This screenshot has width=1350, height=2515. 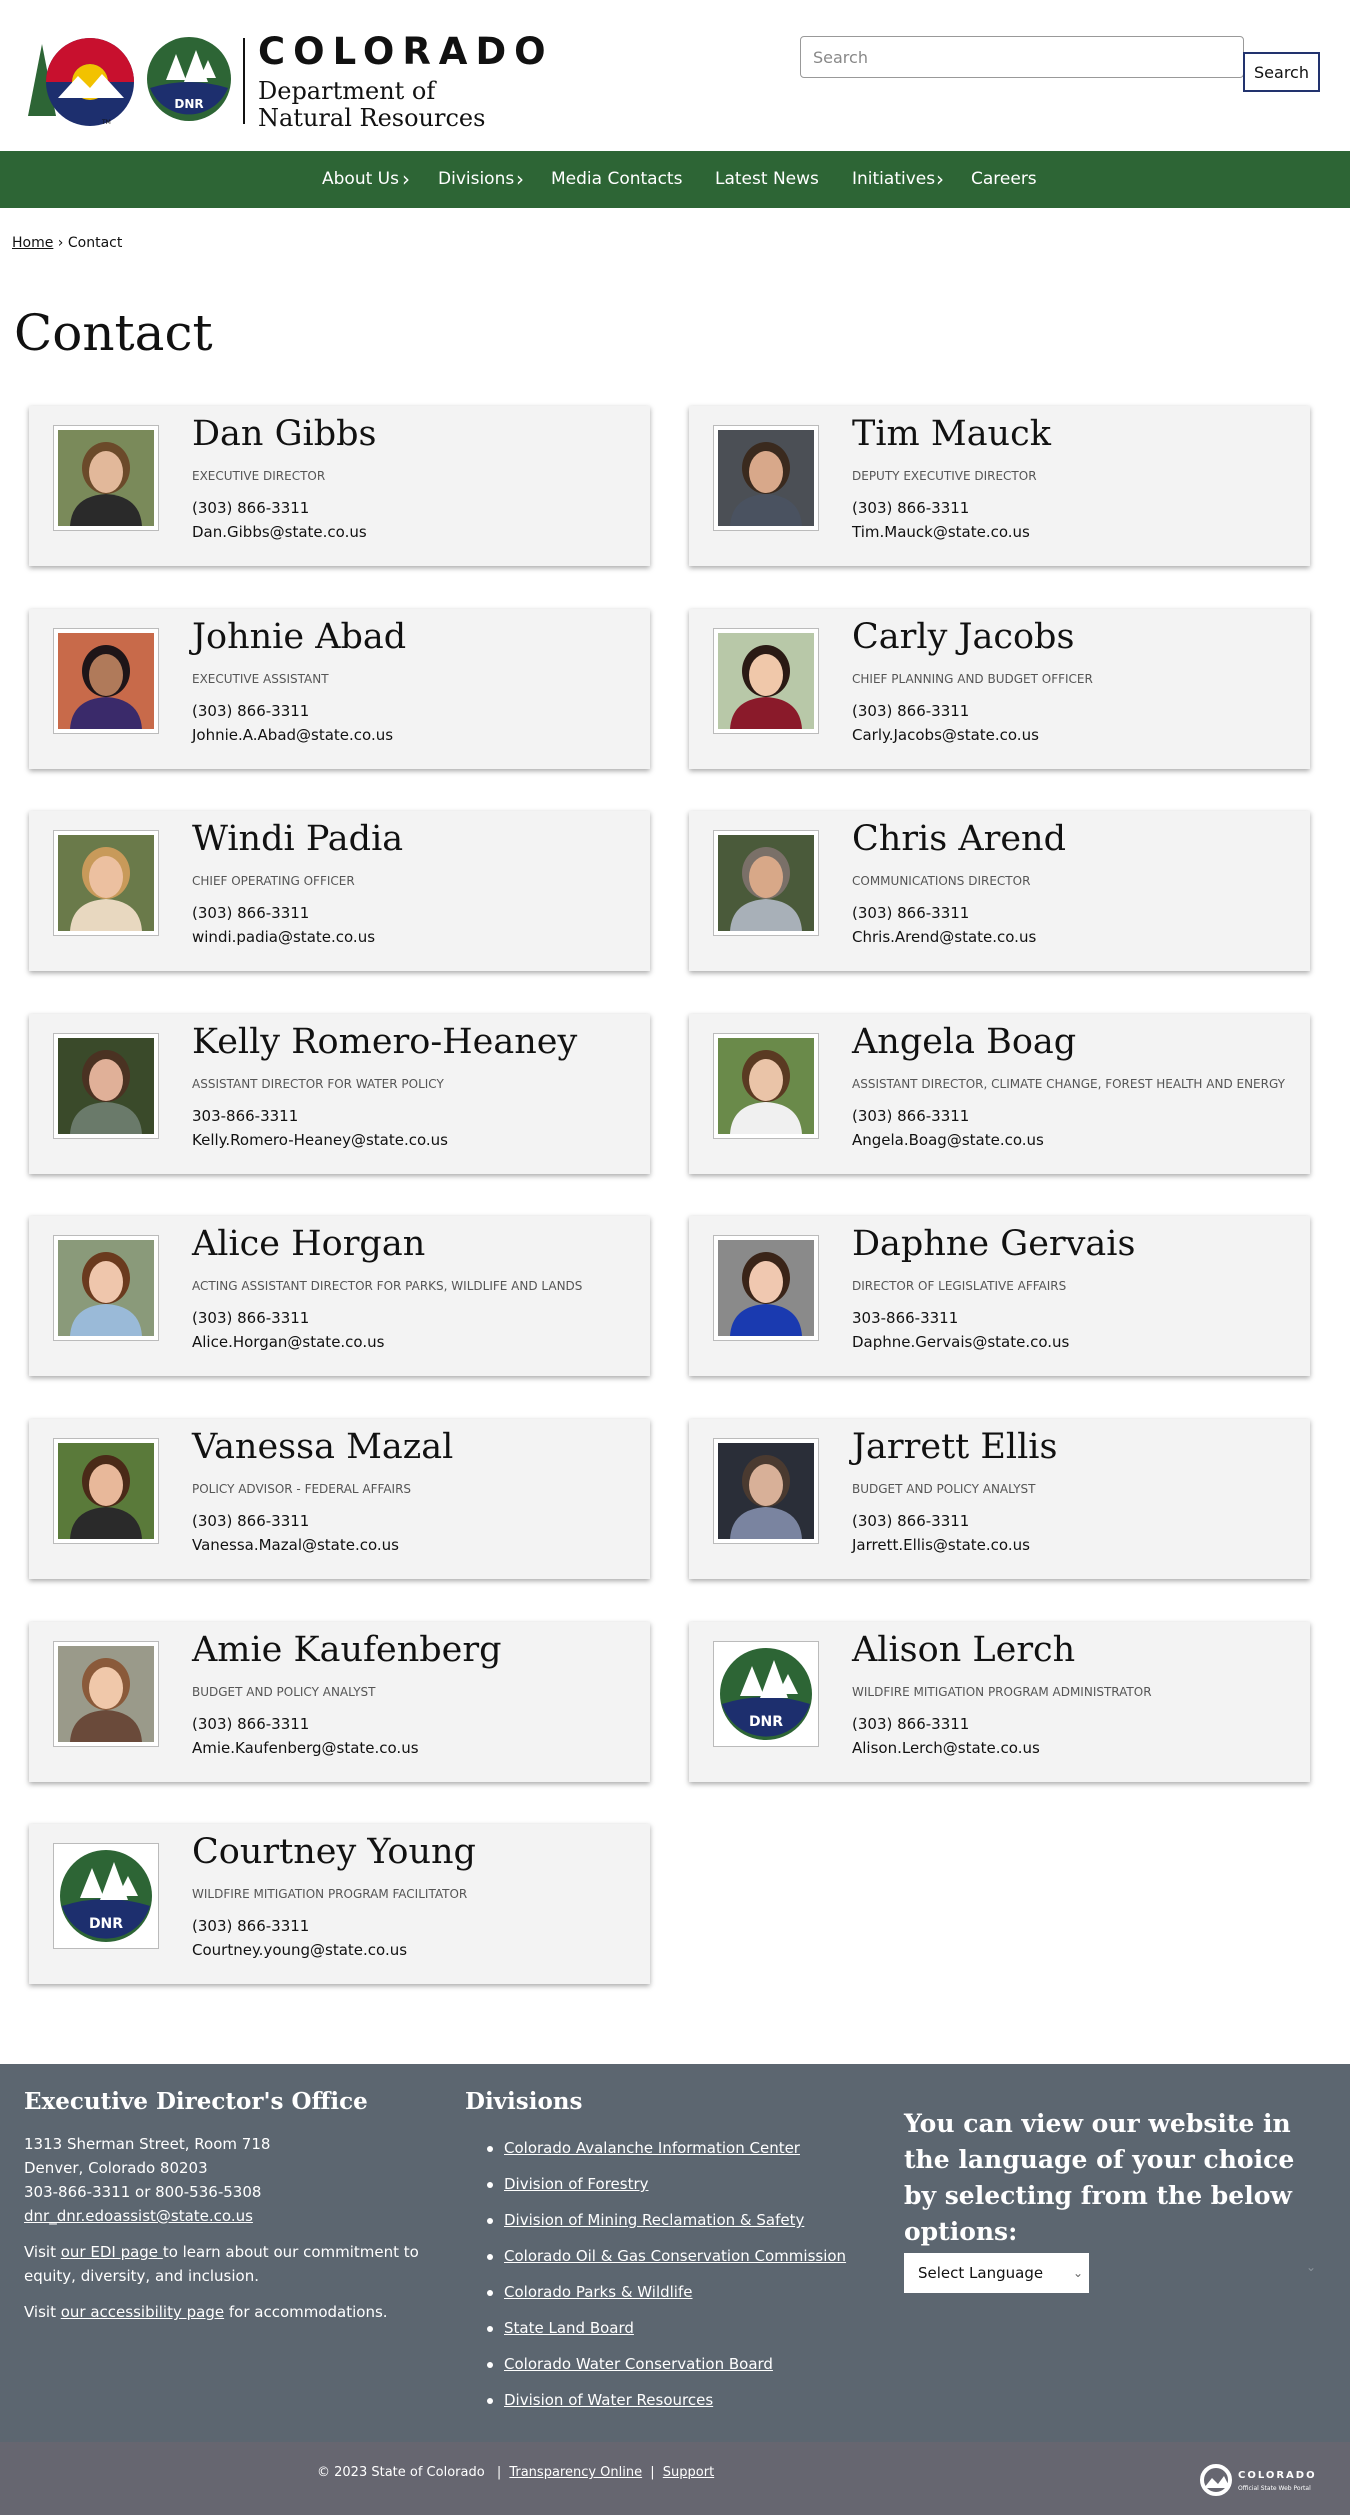 I want to click on contact-role: Communications Director, so click(x=941, y=881).